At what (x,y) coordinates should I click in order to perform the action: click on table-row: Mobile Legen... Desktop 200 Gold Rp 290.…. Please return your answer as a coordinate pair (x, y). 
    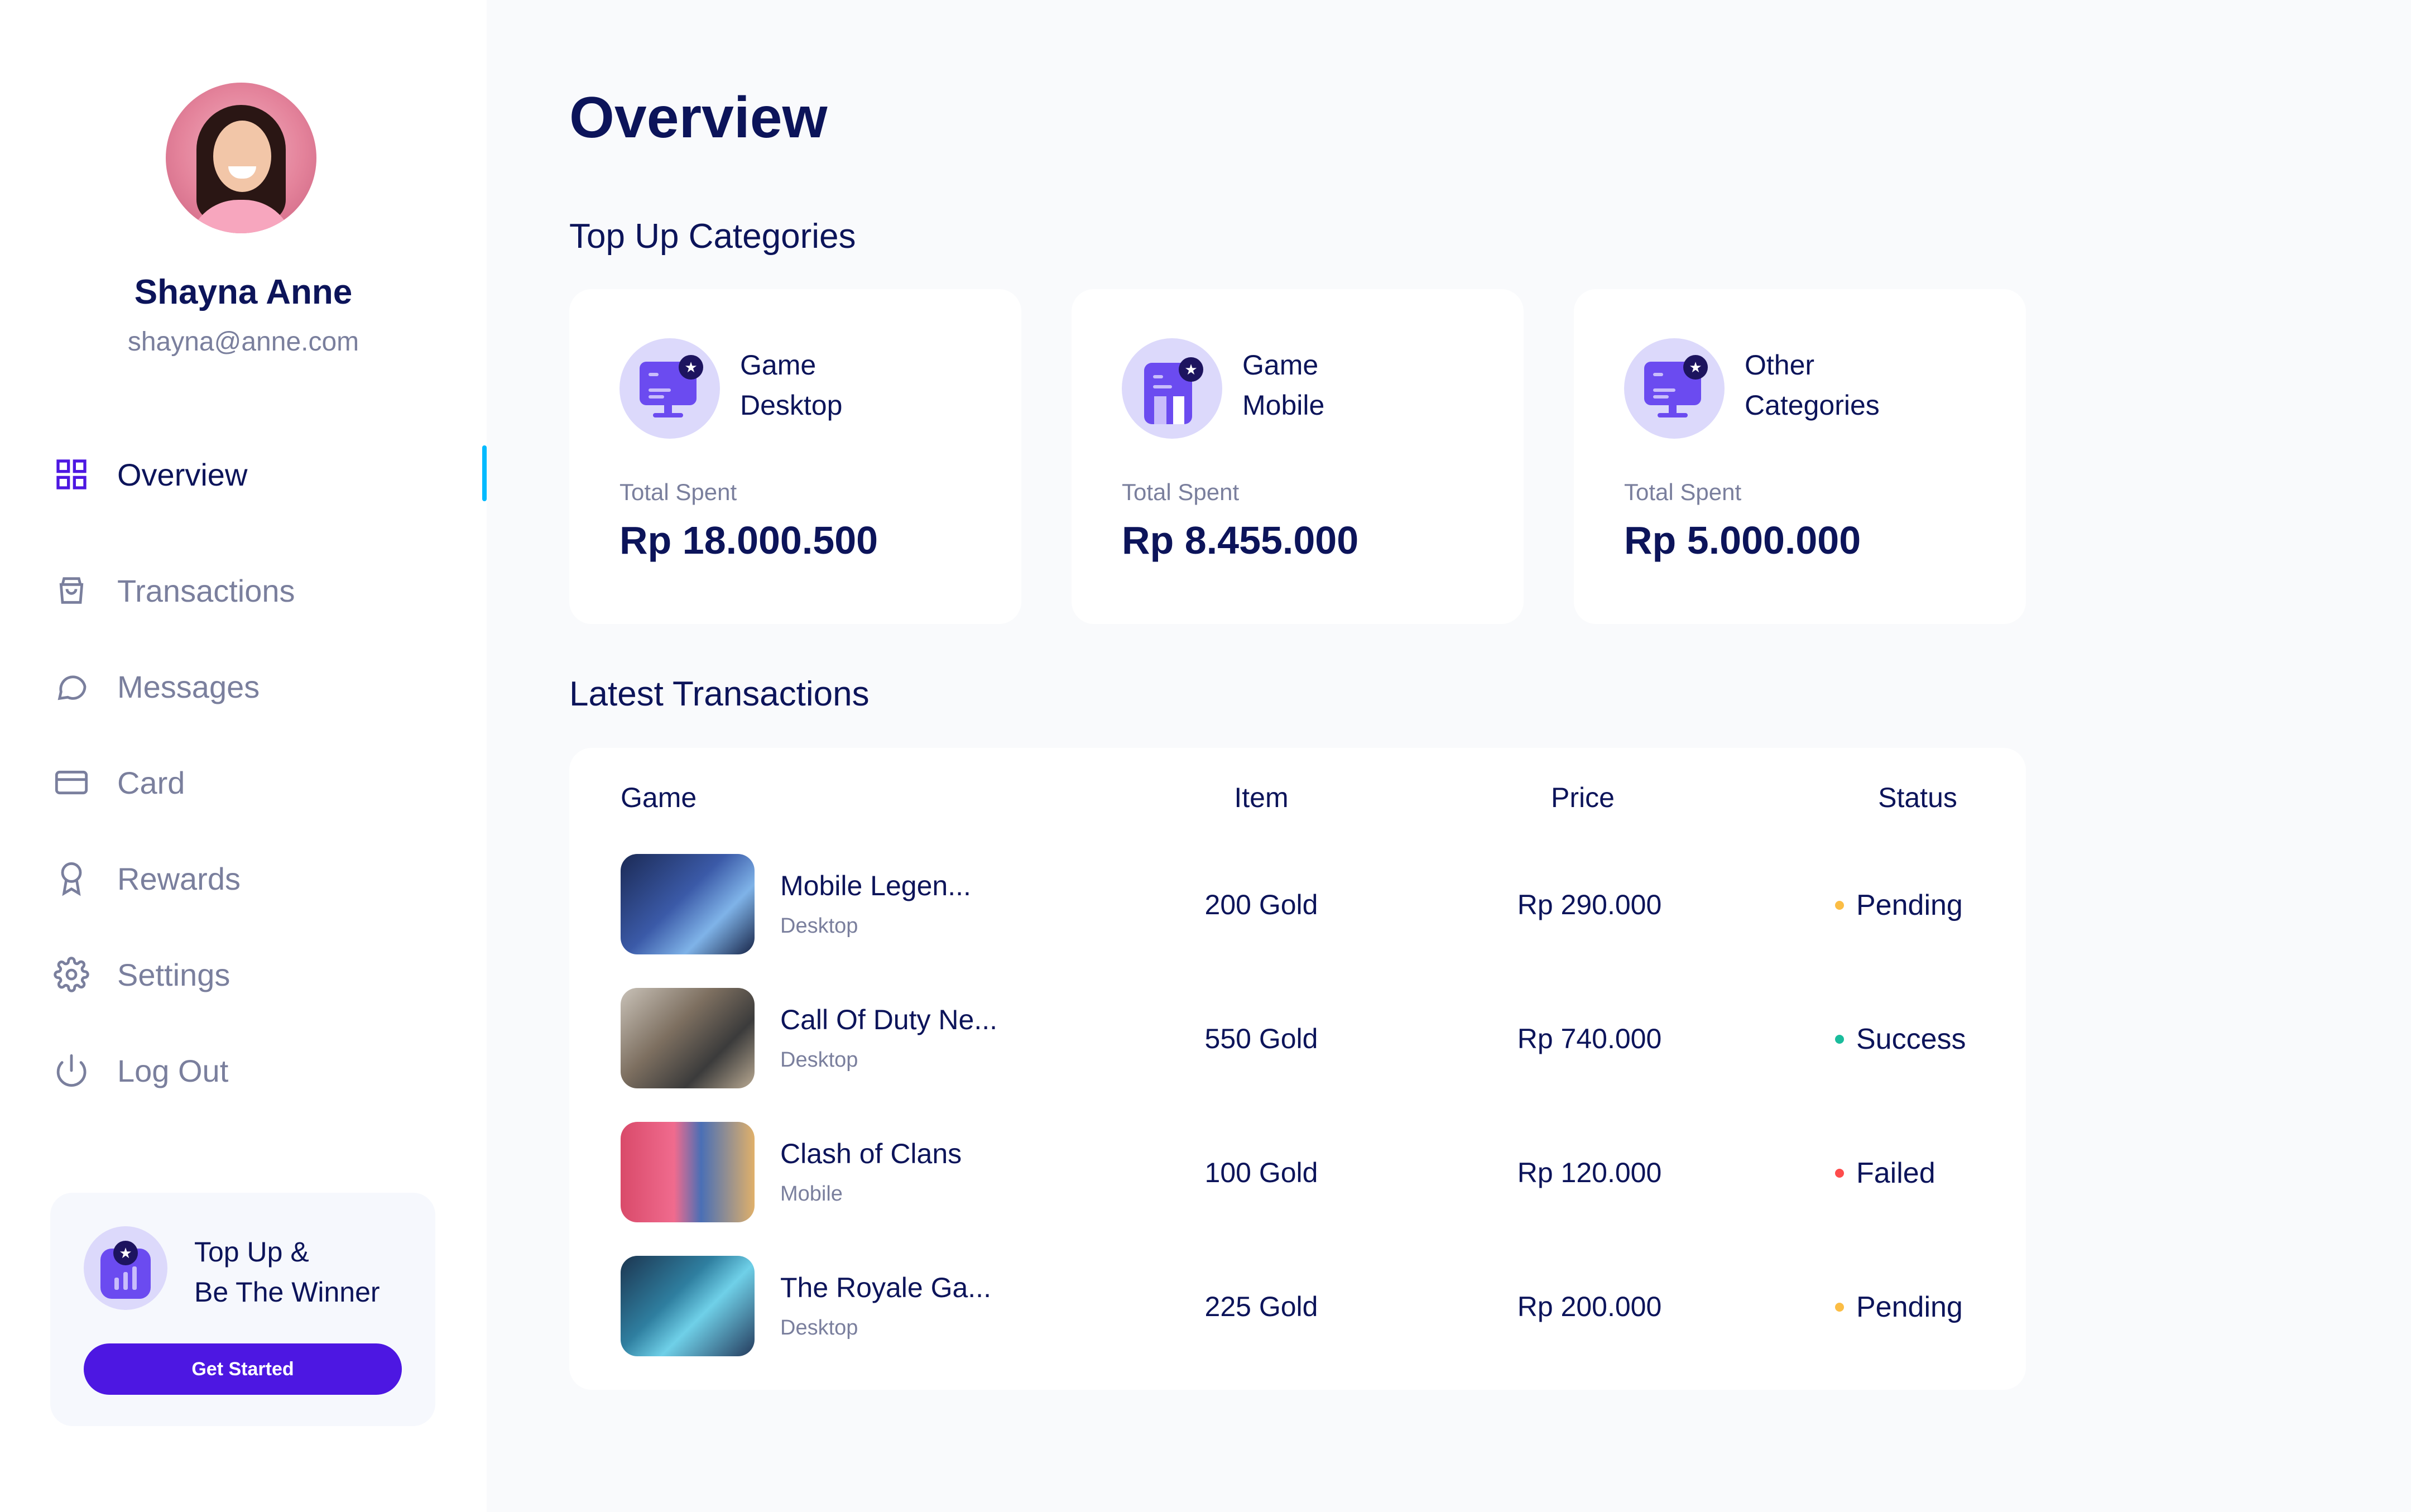
    Looking at the image, I should click on (1298, 904).